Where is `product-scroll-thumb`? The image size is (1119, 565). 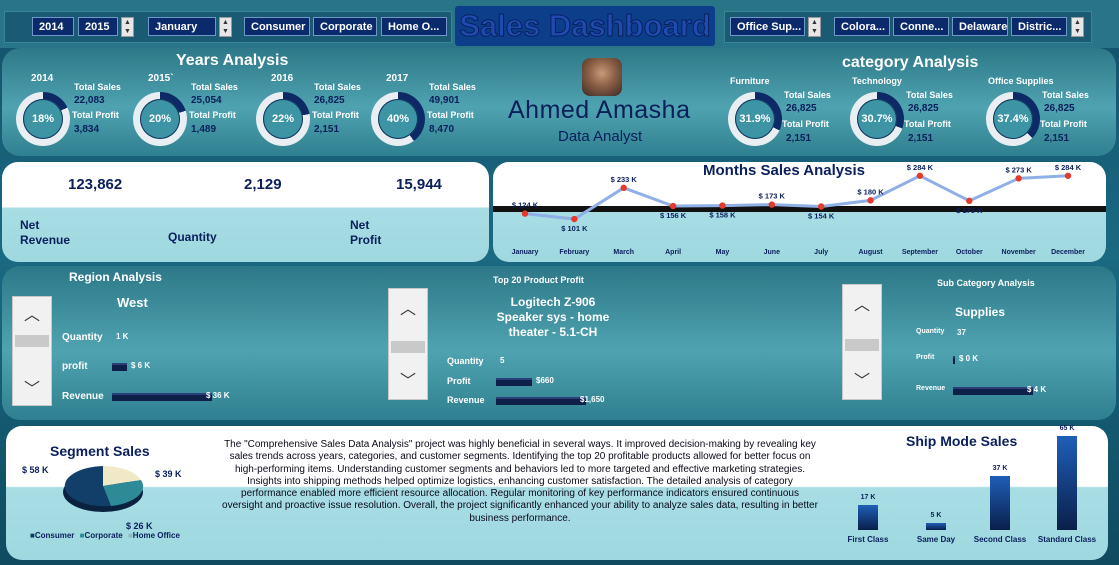
product-scroll-thumb is located at coordinates (408, 347).